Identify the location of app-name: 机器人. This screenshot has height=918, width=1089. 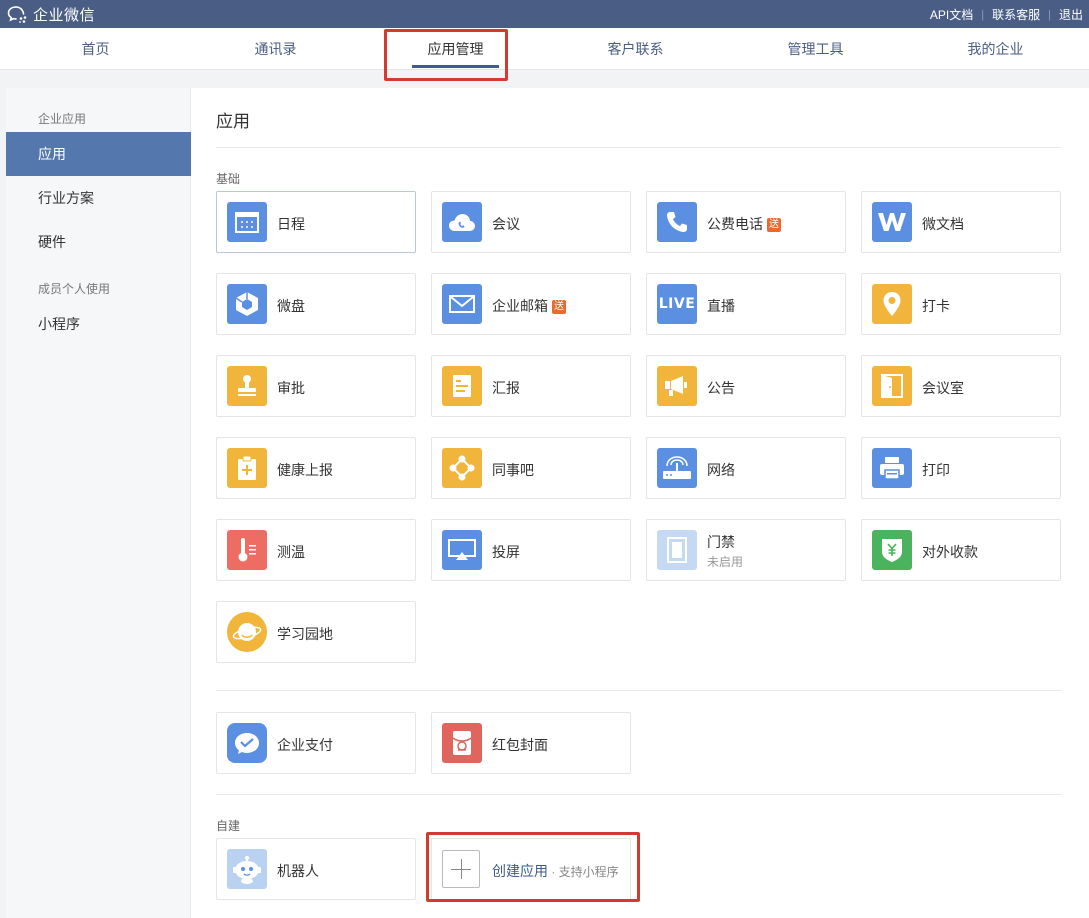
(298, 871).